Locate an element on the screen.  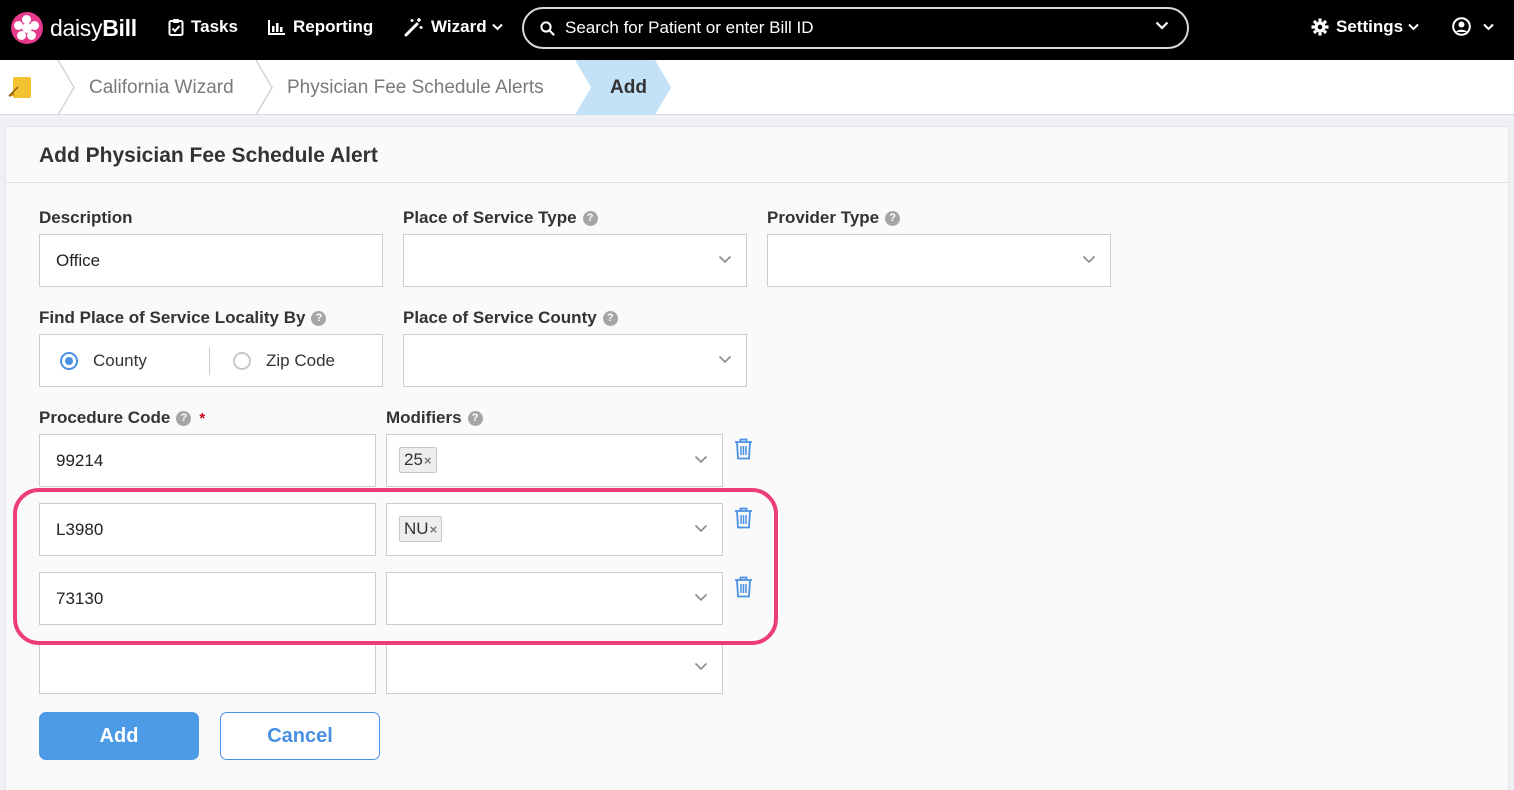
search-icon is located at coordinates (547, 28).